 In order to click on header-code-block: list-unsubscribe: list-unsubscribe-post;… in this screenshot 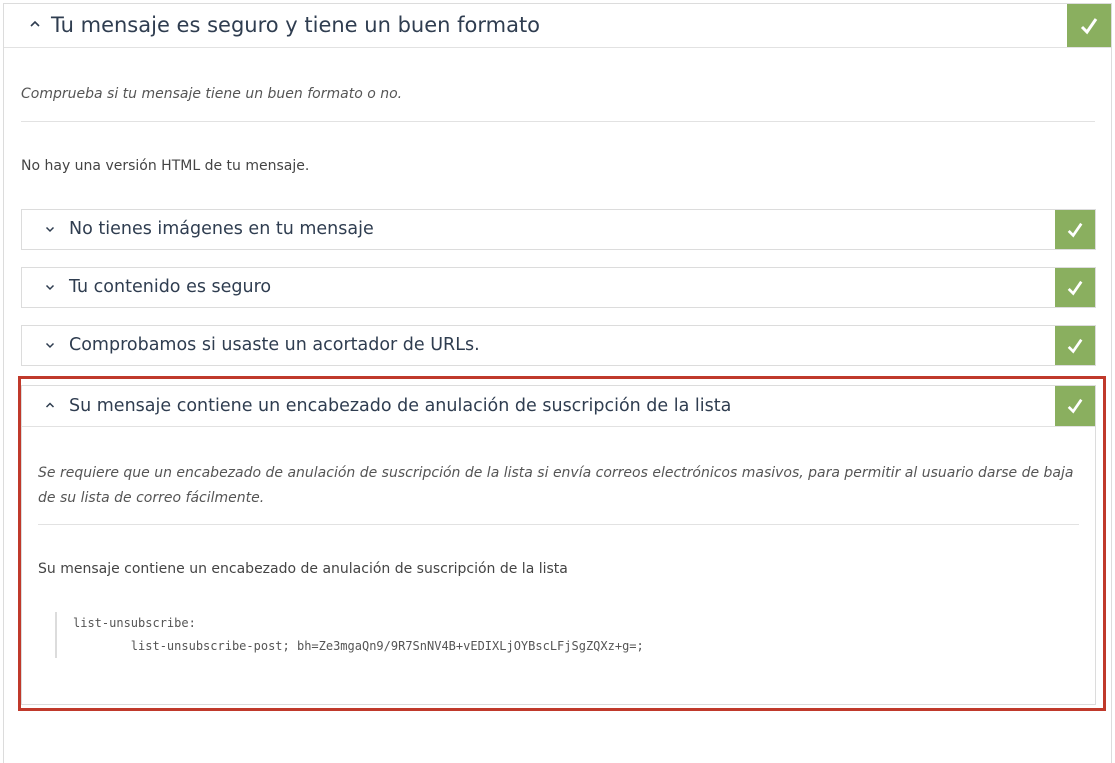, I will do `click(349, 635)`.